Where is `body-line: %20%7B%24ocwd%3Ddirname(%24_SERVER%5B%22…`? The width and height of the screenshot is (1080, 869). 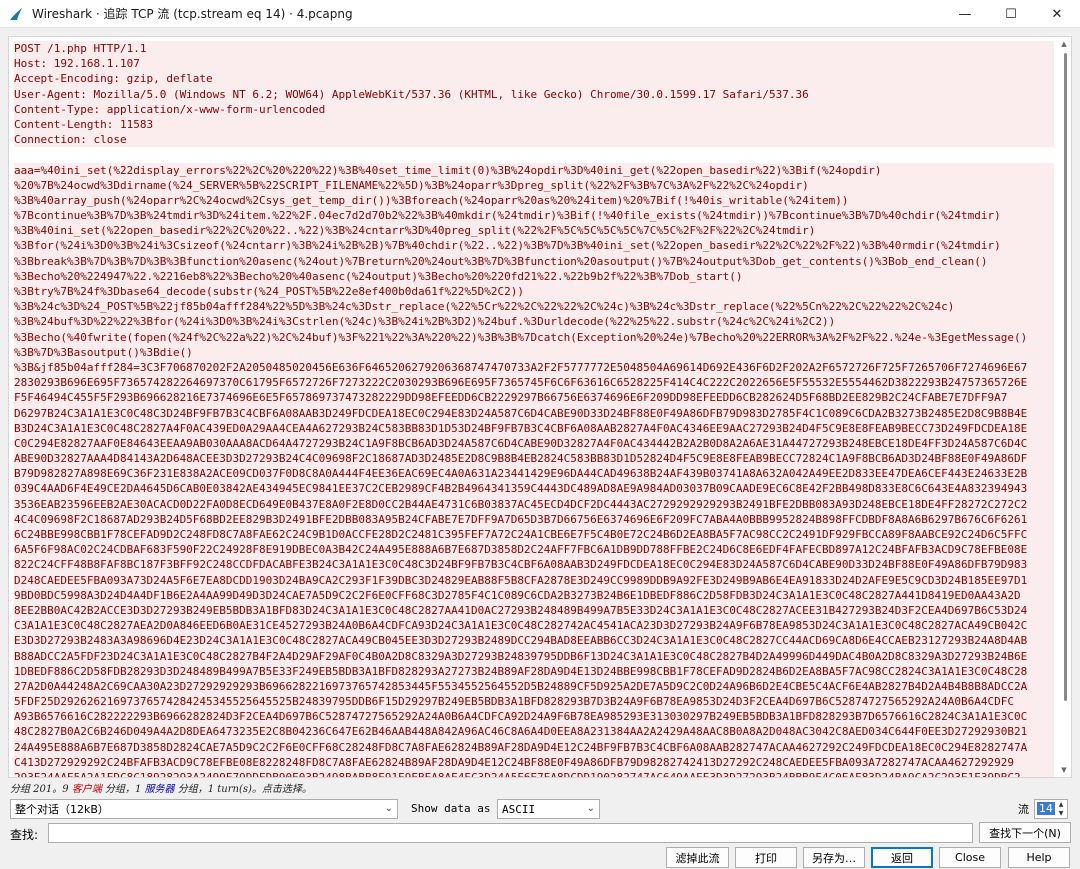 body-line: %20%7B%24ocwd%3Ddirname(%24_SERVER%5B%22… is located at coordinates (534, 185).